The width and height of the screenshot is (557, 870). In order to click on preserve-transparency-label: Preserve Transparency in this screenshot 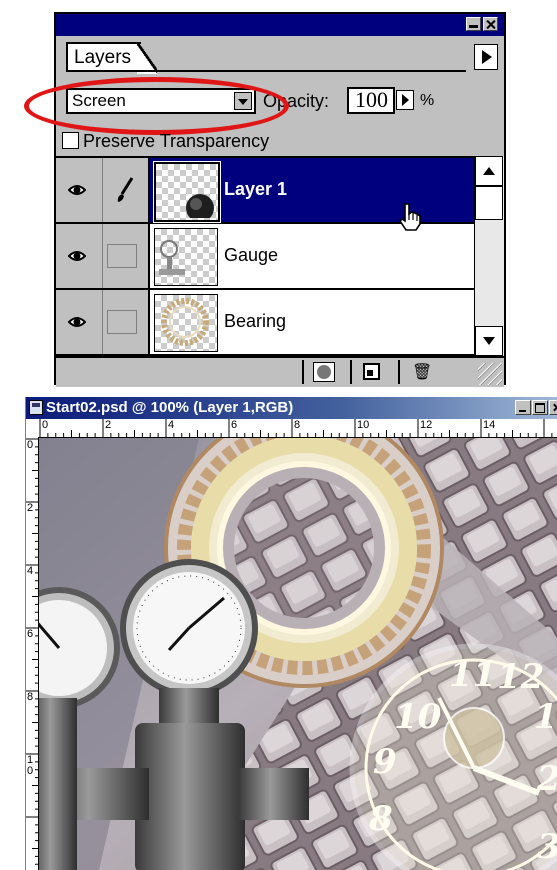, I will do `click(176, 141)`.